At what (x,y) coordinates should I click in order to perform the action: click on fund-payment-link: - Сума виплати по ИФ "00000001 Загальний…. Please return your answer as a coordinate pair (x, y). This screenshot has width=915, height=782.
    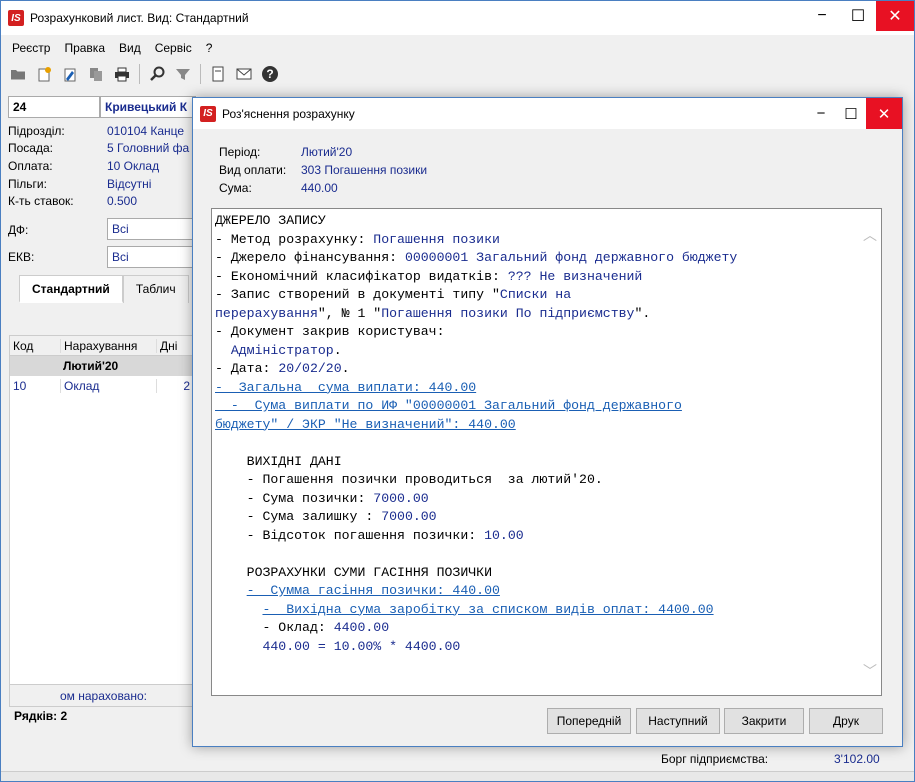
    Looking at the image, I should click on (448, 405).